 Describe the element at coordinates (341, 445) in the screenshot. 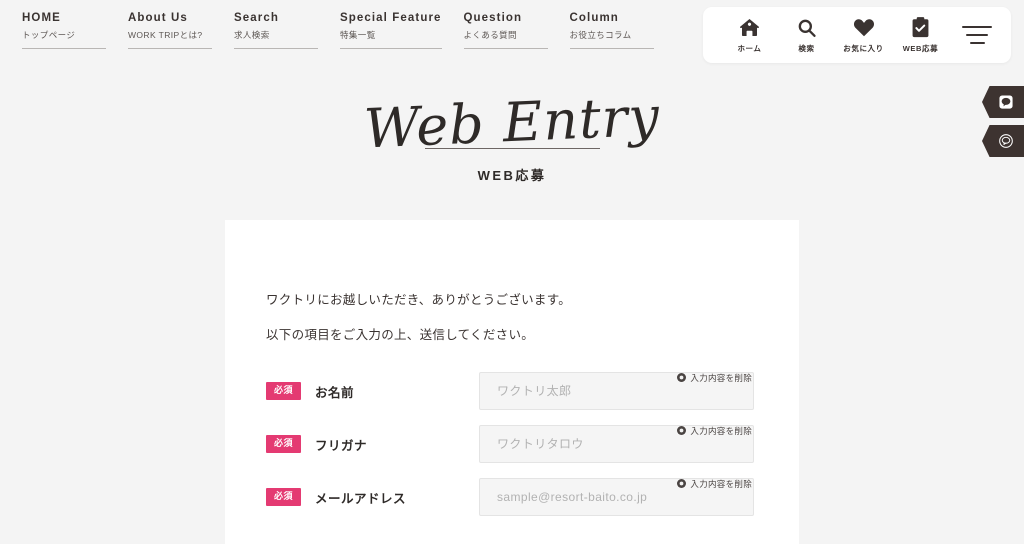

I see `field-label: フリガナ` at that location.